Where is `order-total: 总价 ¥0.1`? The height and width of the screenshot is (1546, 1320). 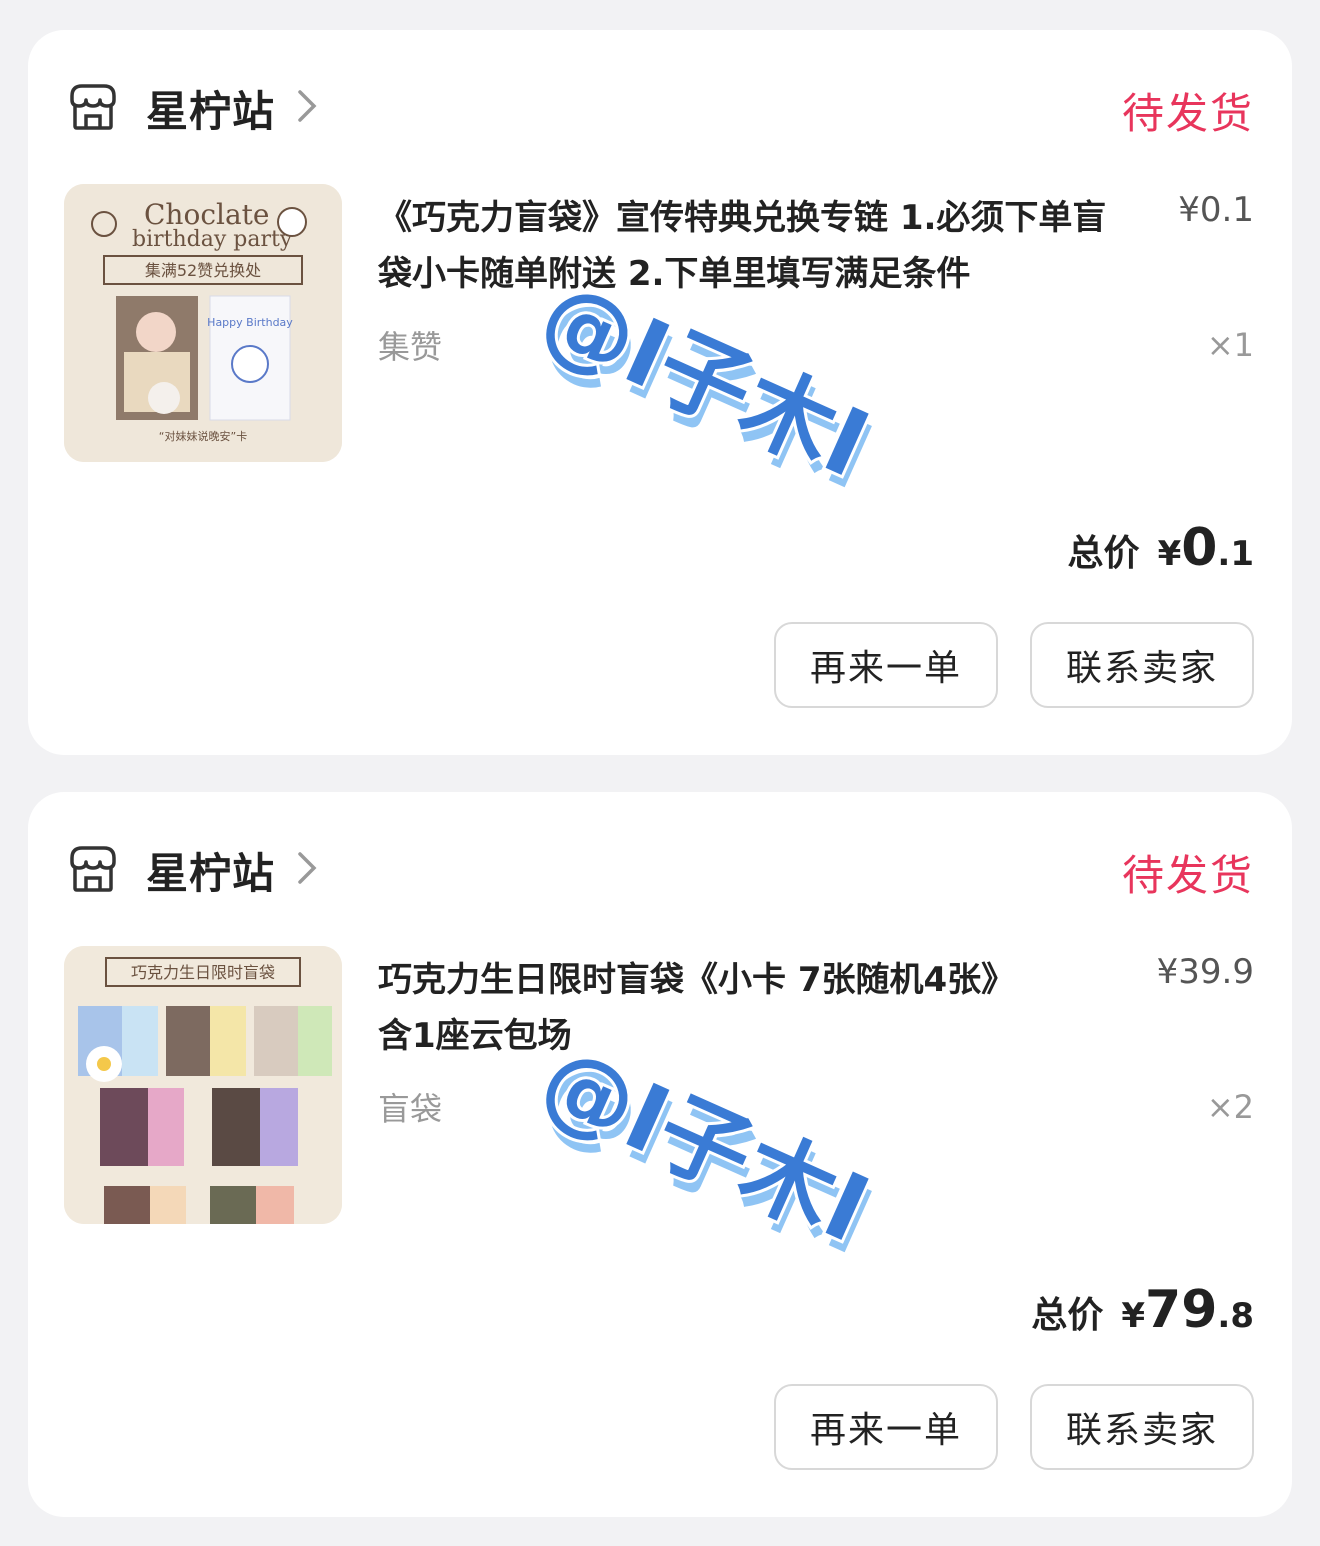 order-total: 总价 ¥0.1 is located at coordinates (1161, 548).